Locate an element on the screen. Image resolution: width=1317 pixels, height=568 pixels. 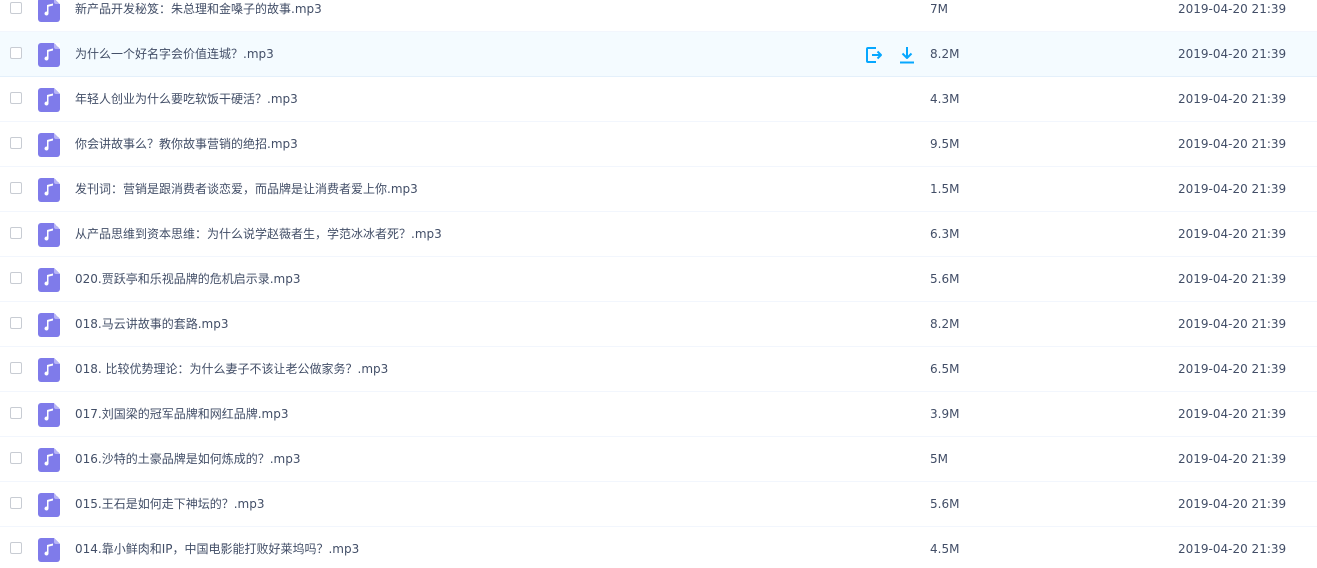
file-size: 5M is located at coordinates (939, 459).